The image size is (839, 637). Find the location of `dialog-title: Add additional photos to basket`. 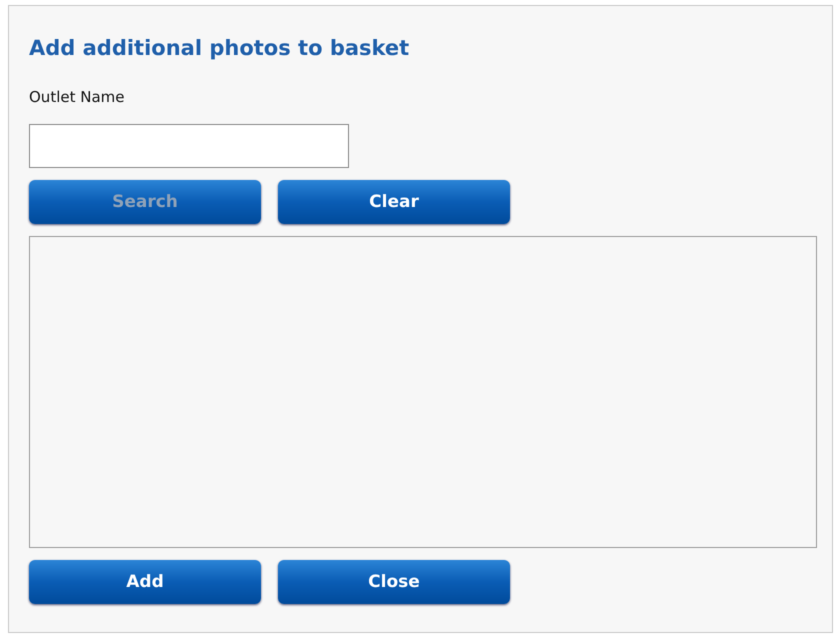

dialog-title: Add additional photos to basket is located at coordinates (219, 49).